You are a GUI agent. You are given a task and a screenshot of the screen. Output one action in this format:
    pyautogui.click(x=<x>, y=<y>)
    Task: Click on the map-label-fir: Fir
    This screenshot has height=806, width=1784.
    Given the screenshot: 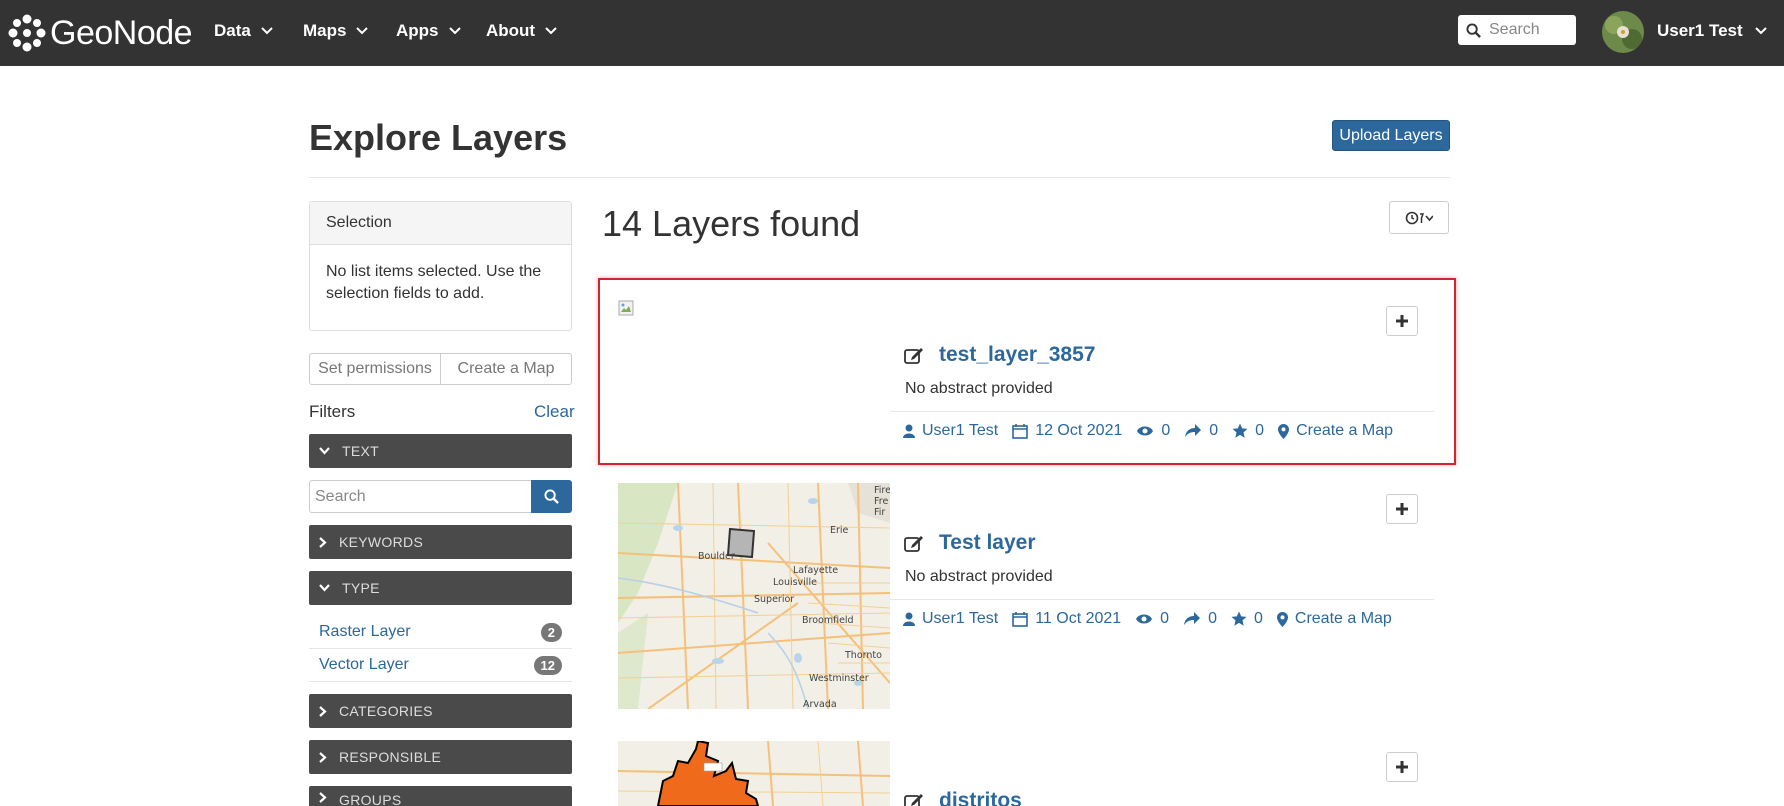 What is the action you would take?
    pyautogui.click(x=879, y=512)
    